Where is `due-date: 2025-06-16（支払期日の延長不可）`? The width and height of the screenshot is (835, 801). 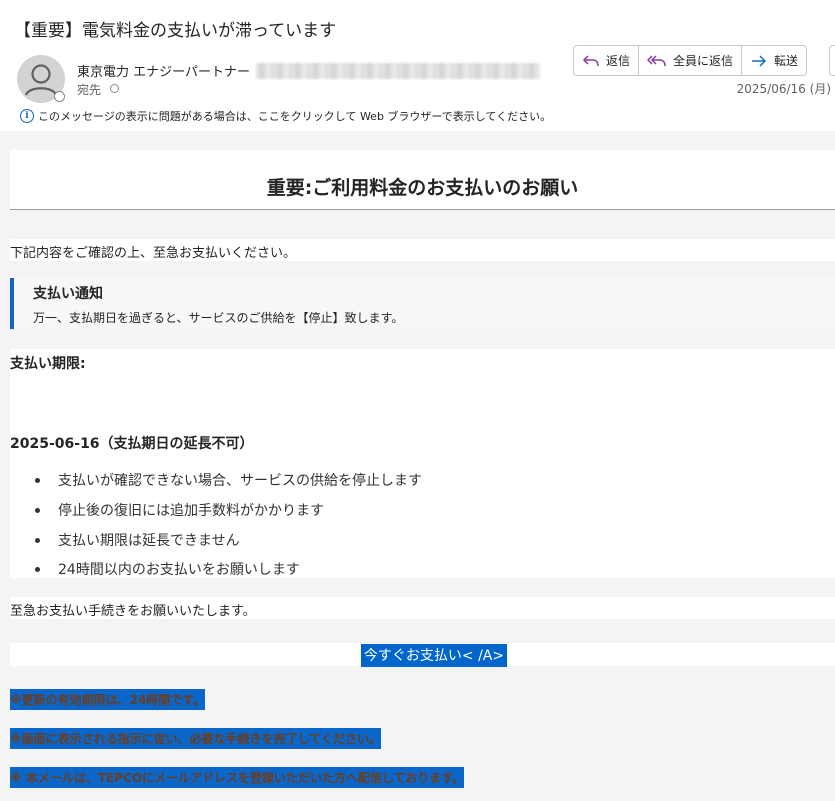 due-date: 2025-06-16（支払期日の延長不可） is located at coordinates (132, 444).